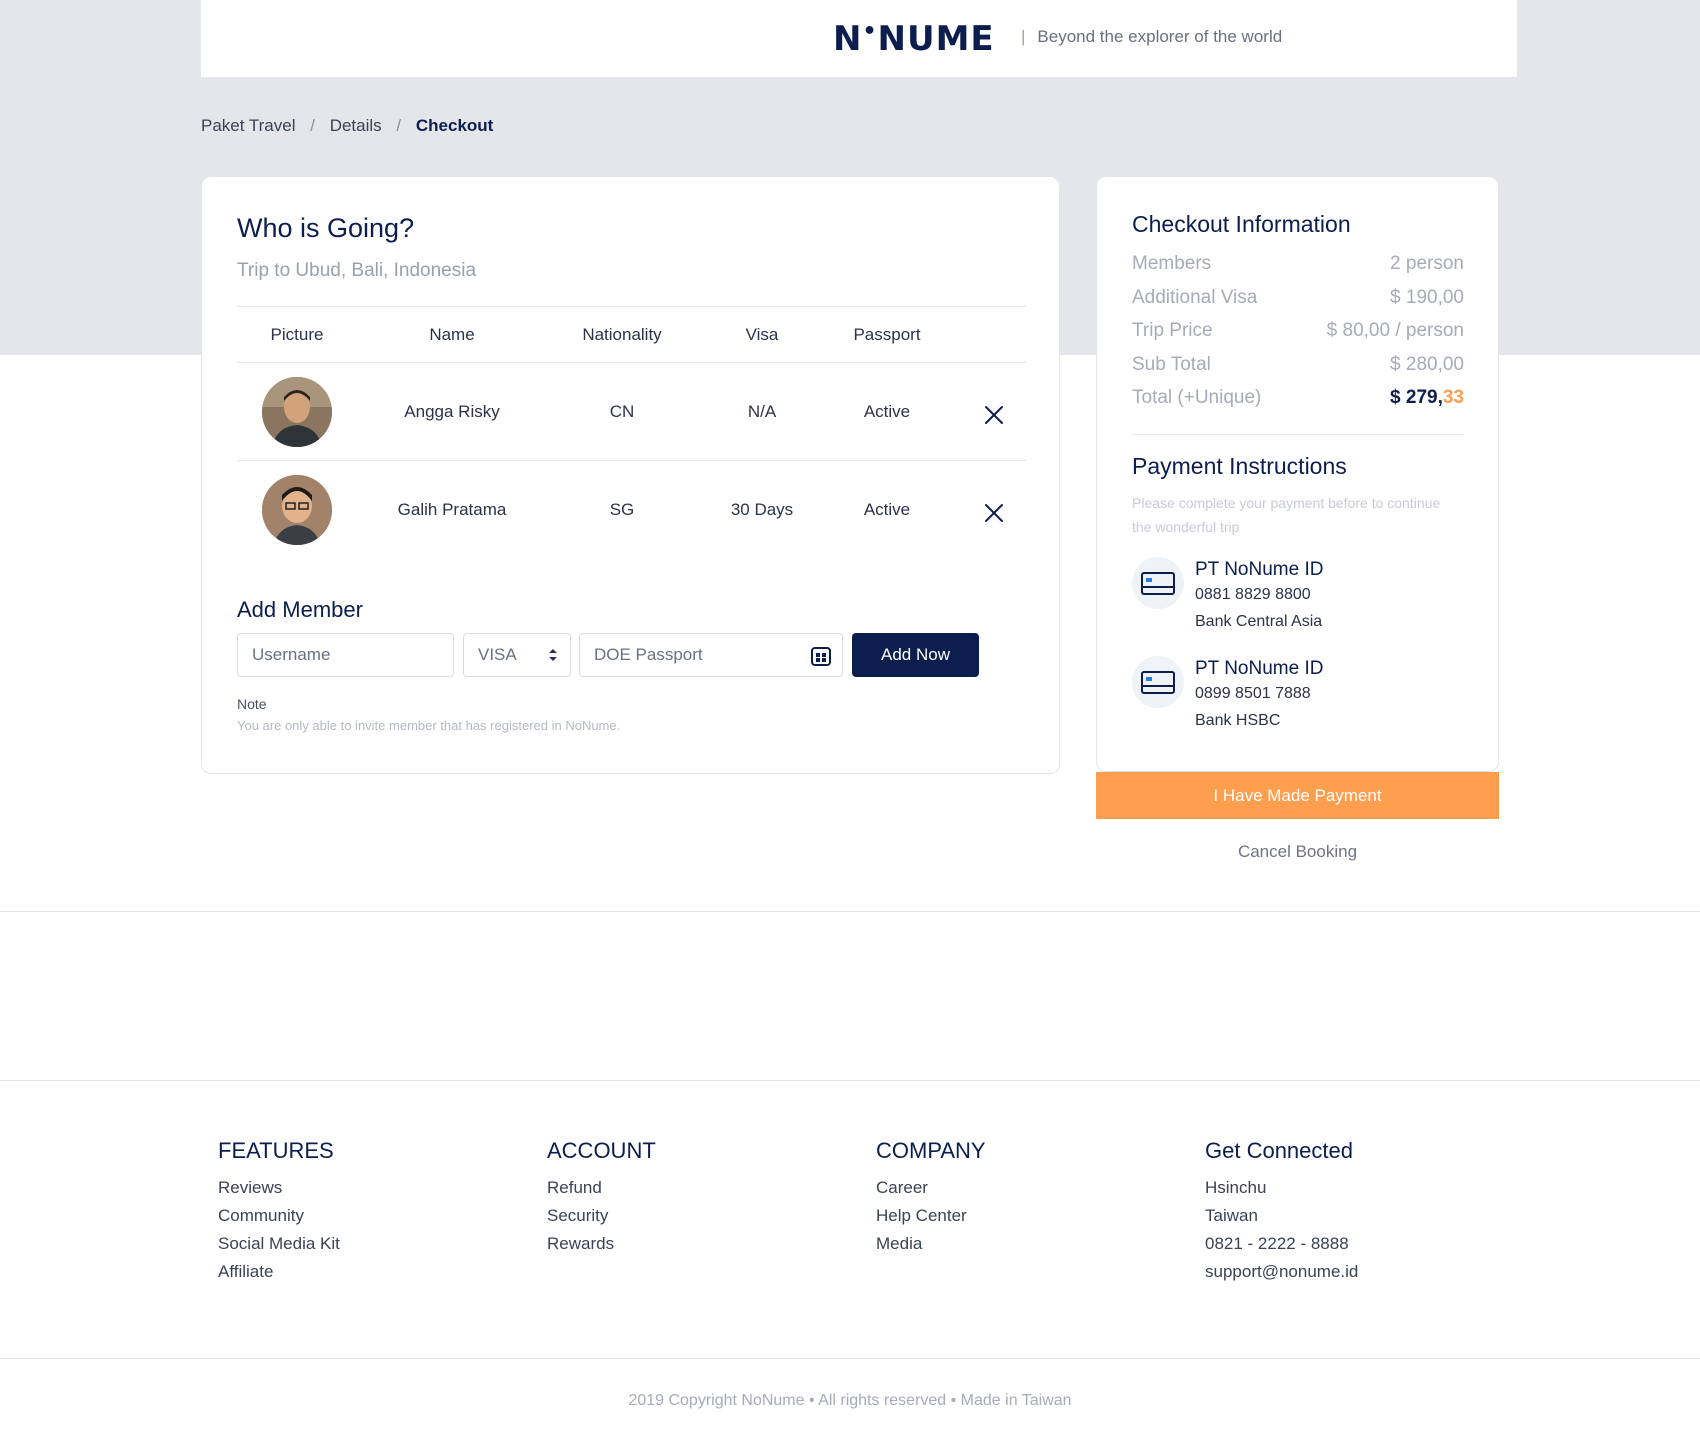 The height and width of the screenshot is (1442, 1700). I want to click on made-payment-button: I Have Made Payment, so click(1297, 795).